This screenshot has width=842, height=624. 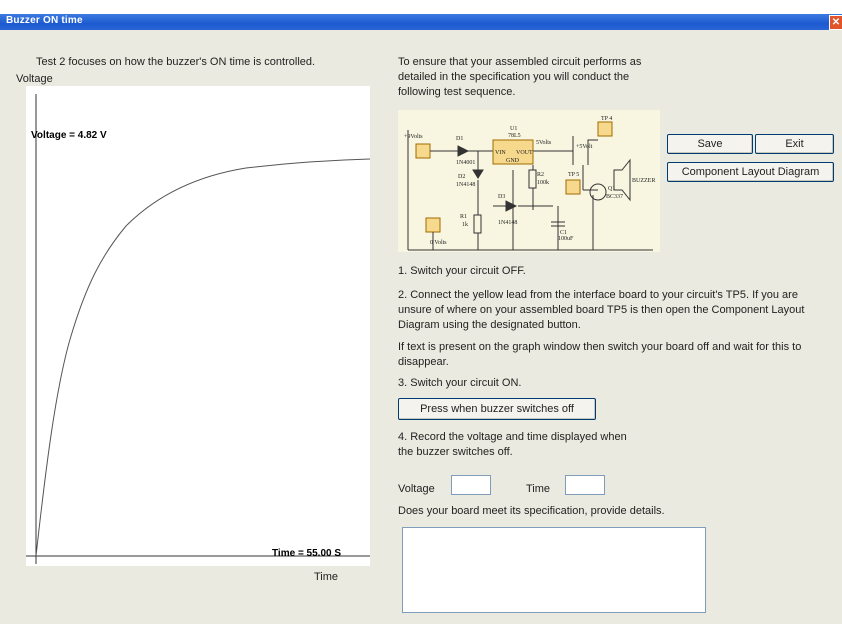 I want to click on q1-label: Q1, so click(x=611, y=189).